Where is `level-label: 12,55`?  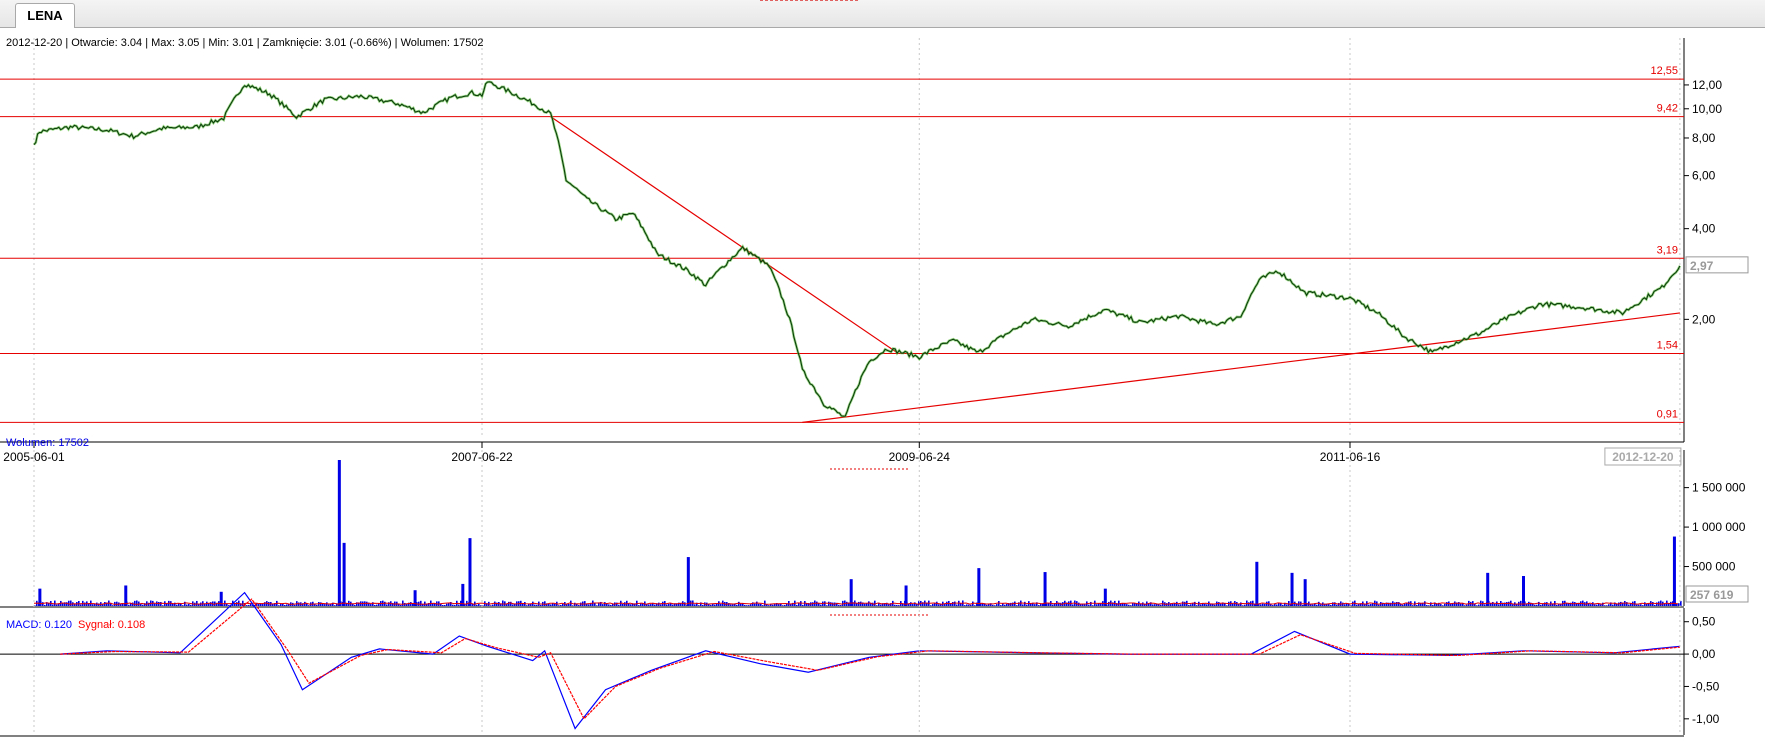 level-label: 12,55 is located at coordinates (1664, 71).